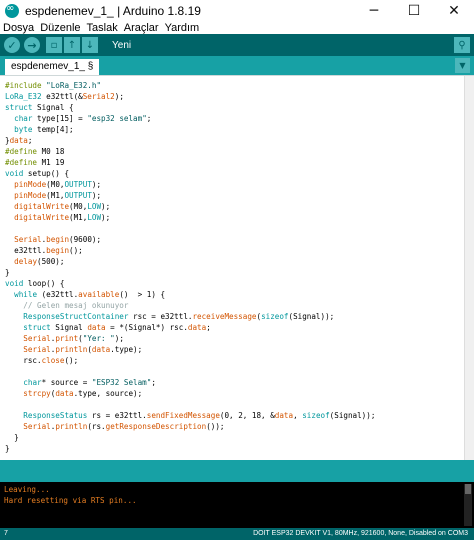  Describe the element at coordinates (239, 162) in the screenshot. I see `code-line: #define M1 19` at that location.